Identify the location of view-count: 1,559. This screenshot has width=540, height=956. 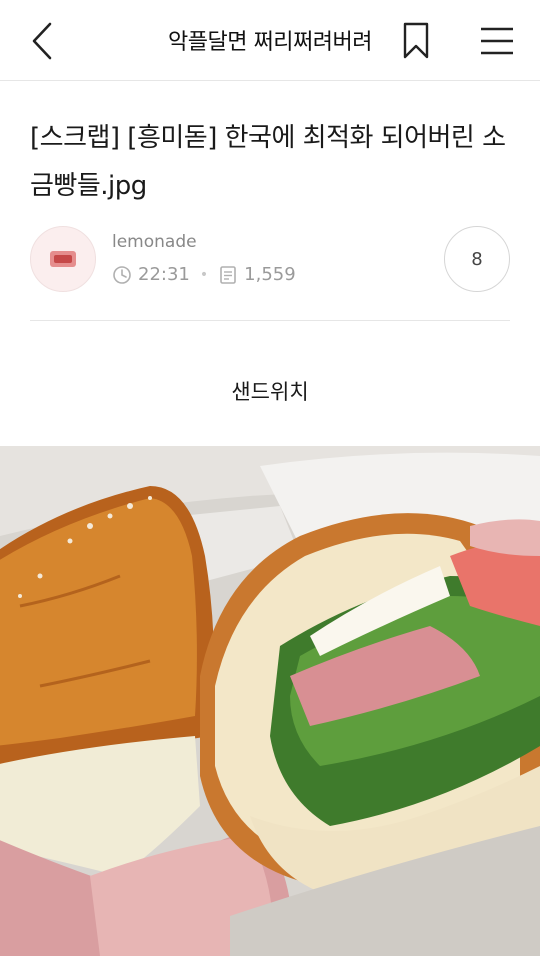
(270, 274).